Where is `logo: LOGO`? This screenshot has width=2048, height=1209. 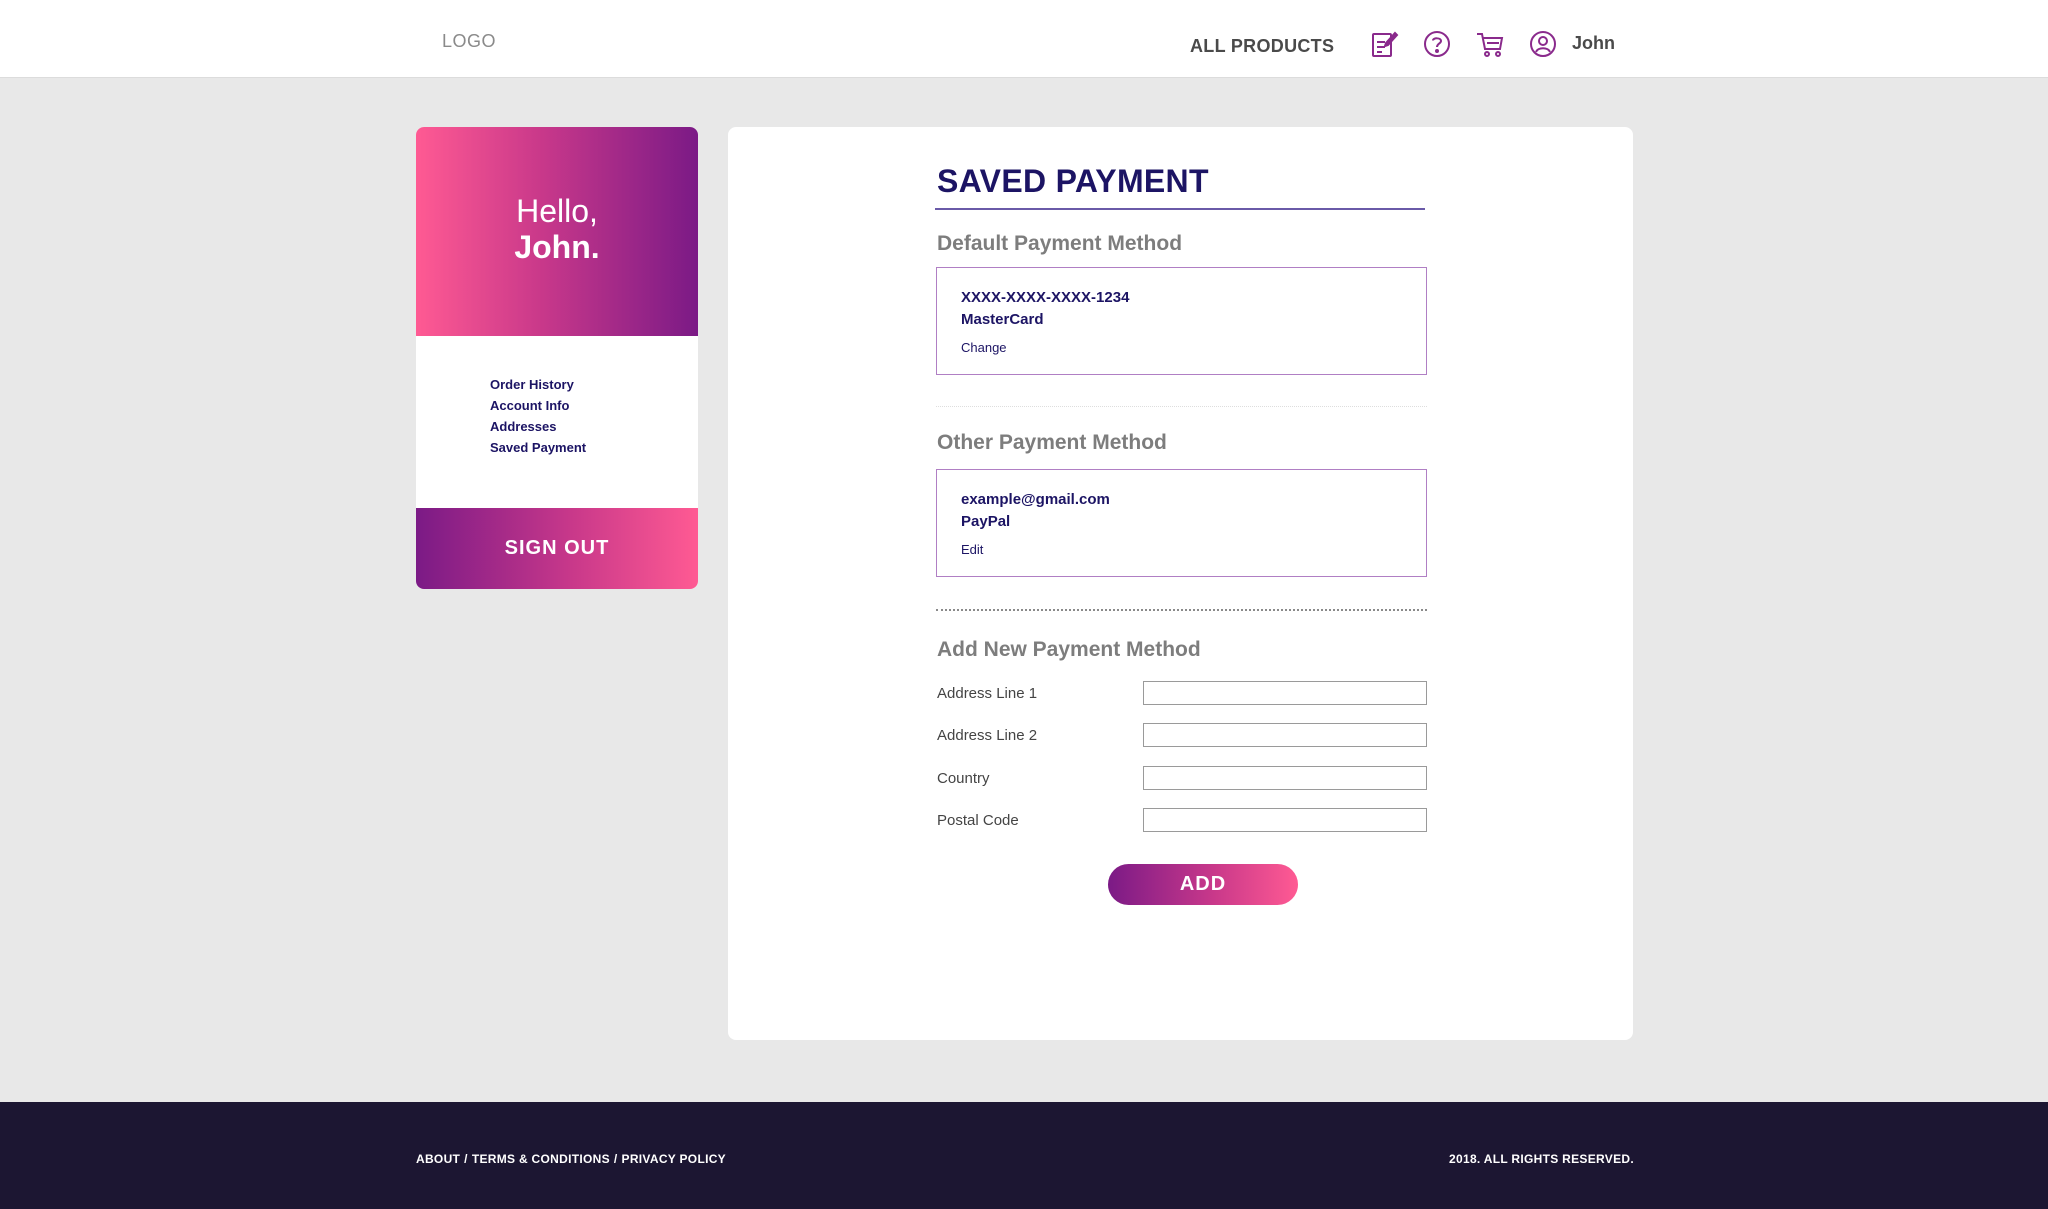 logo: LOGO is located at coordinates (469, 41).